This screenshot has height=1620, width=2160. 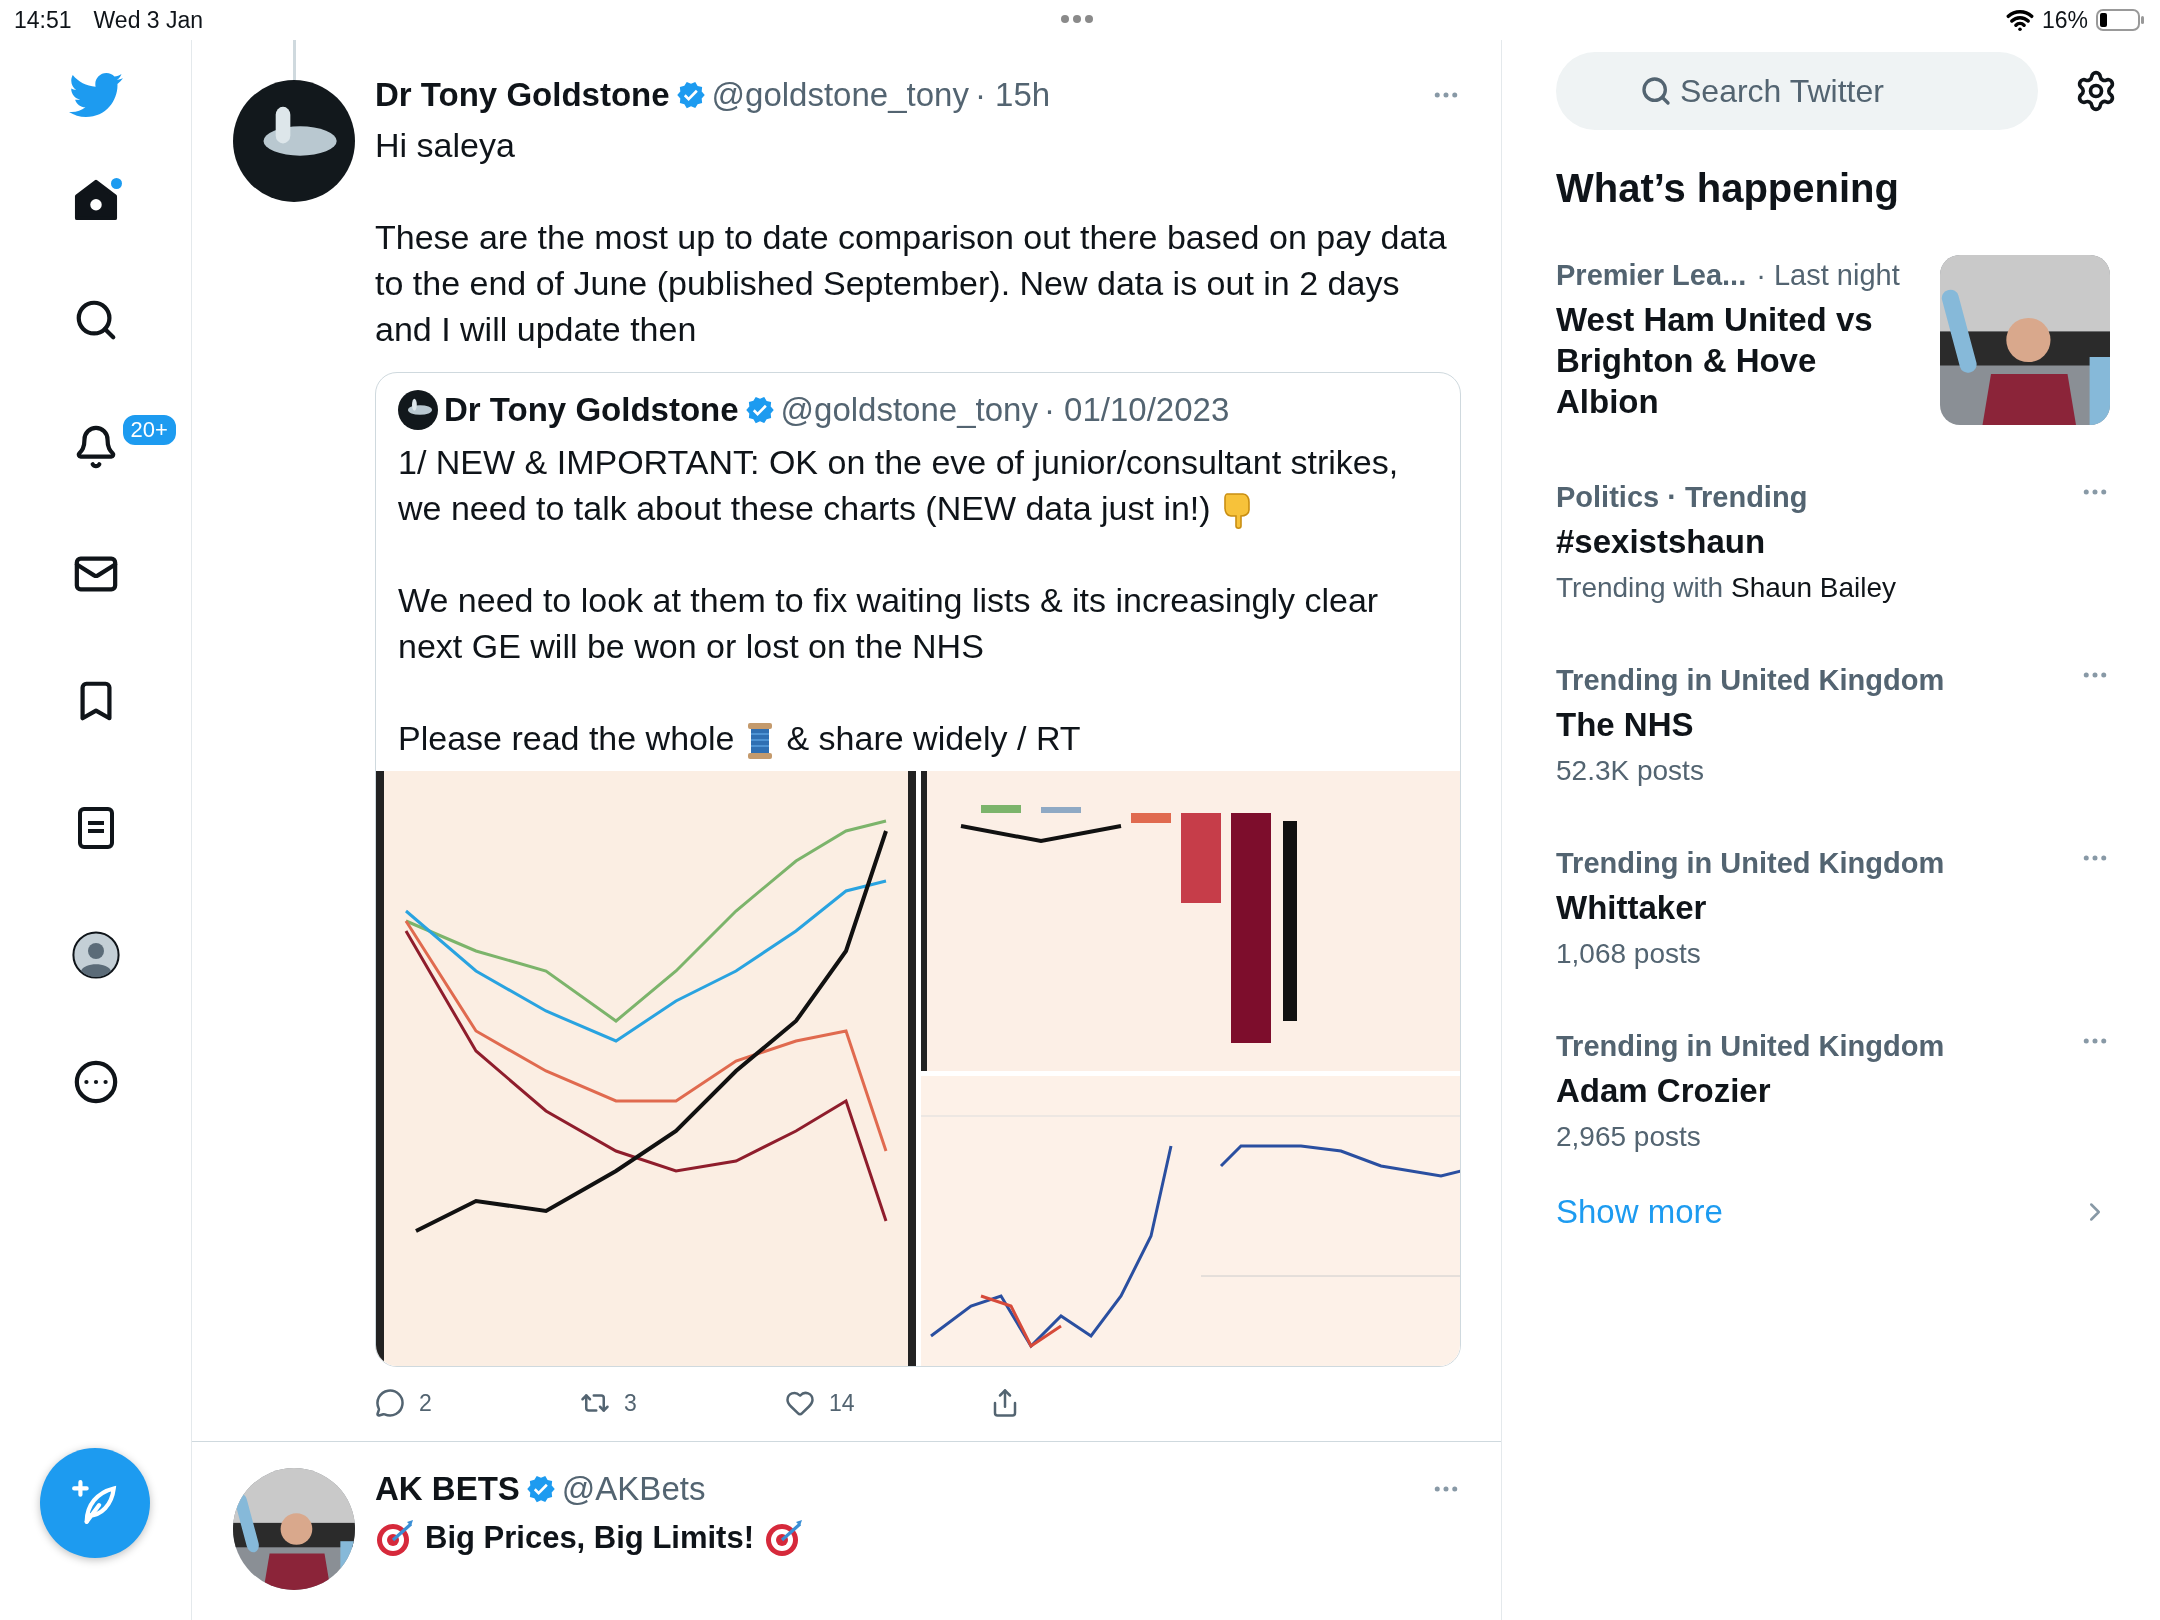 What do you see at coordinates (95, 954) in the screenshot?
I see `avatar-icon` at bounding box center [95, 954].